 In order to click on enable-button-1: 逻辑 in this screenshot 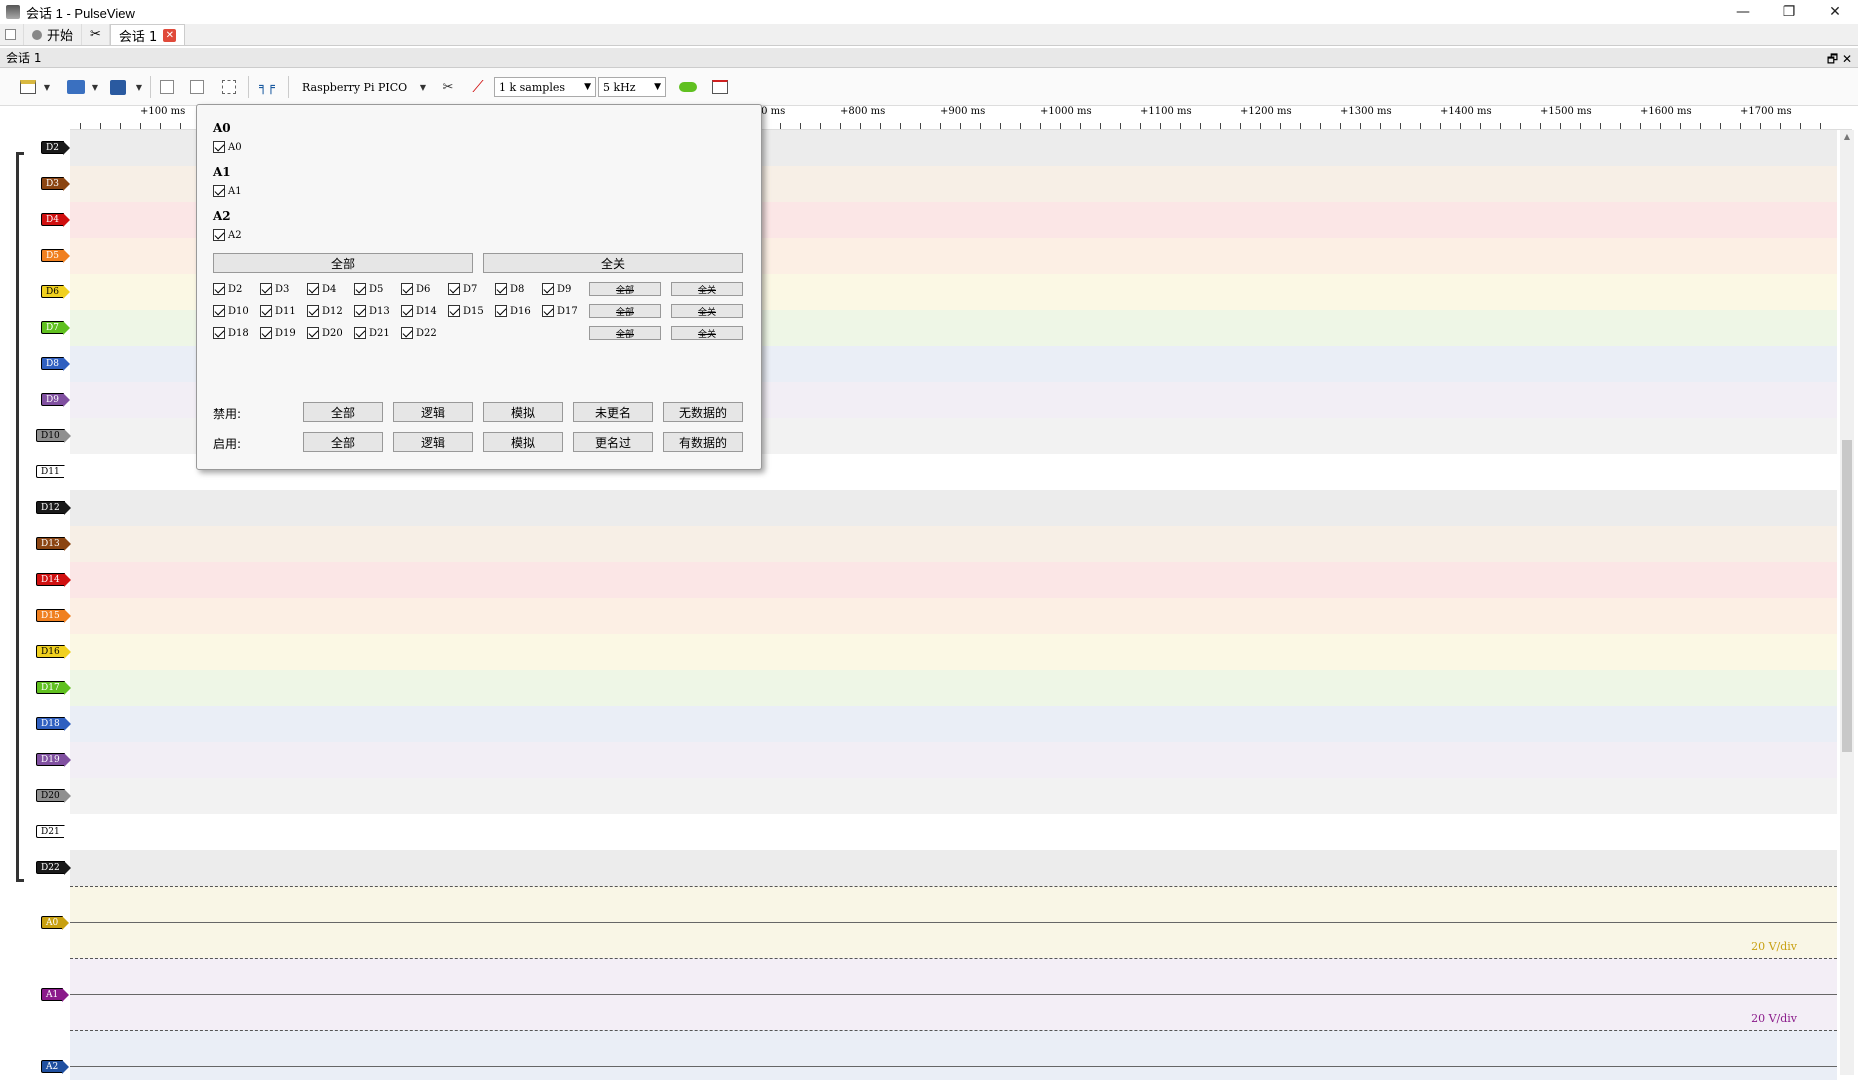, I will do `click(433, 442)`.